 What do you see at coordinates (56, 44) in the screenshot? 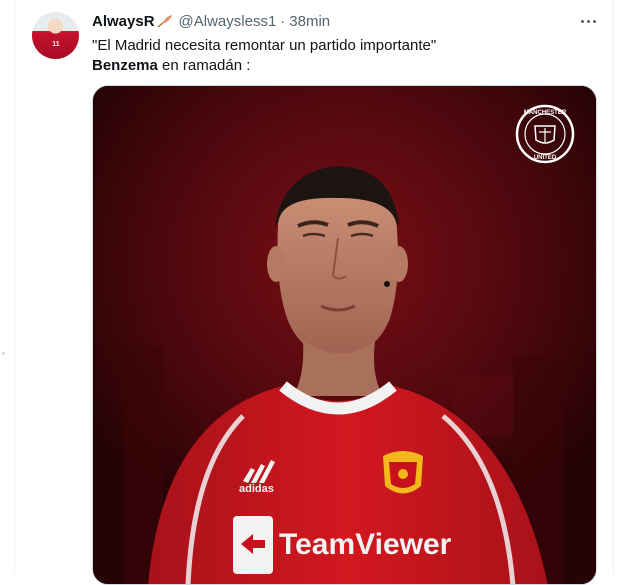
I see `avatar-shirt-number: 11` at bounding box center [56, 44].